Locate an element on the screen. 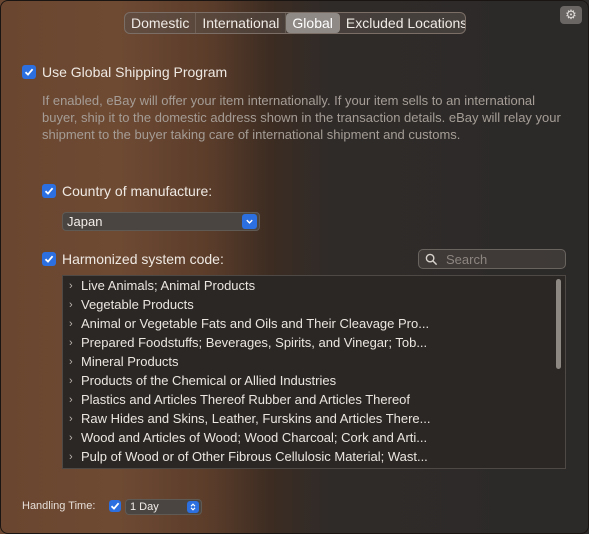 This screenshot has height=534, width=589. gear-icon: ⚙ is located at coordinates (571, 15).